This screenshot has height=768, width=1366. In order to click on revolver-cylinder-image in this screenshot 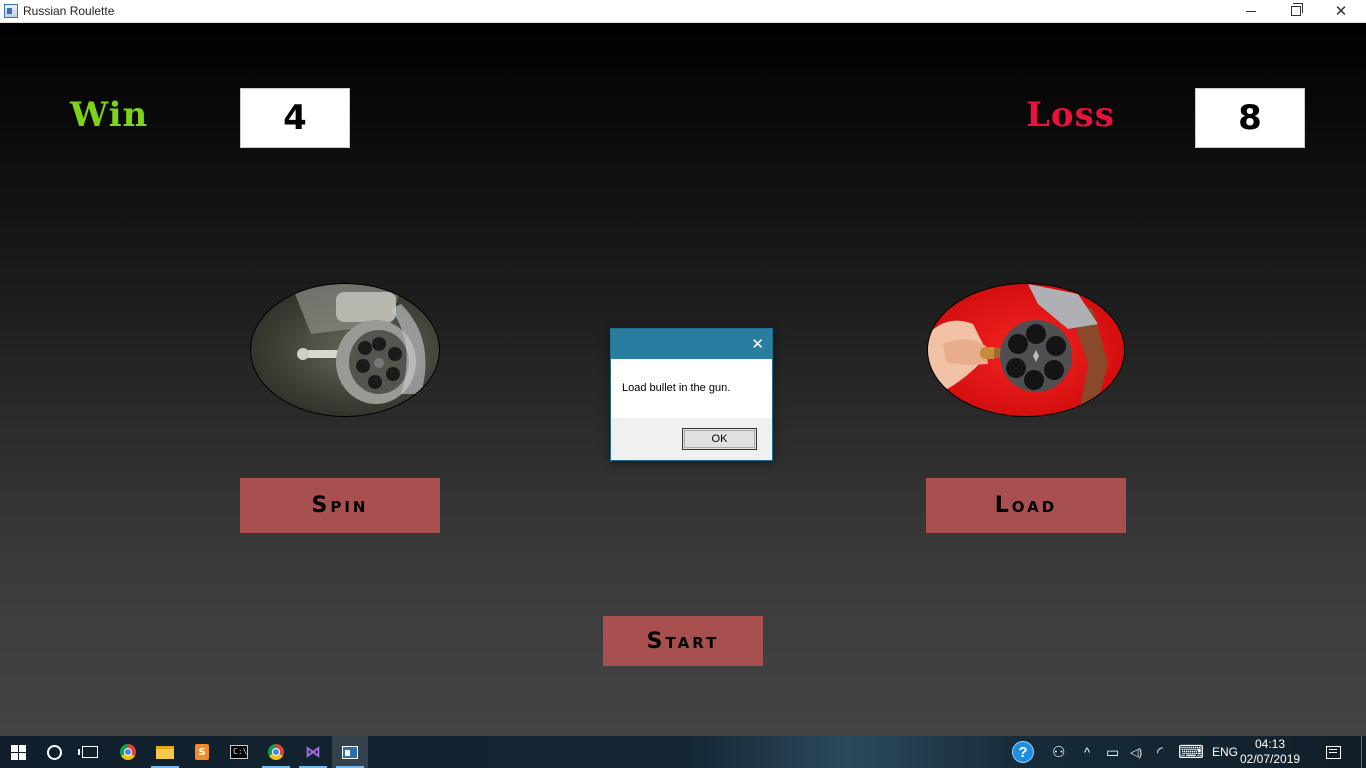, I will do `click(345, 350)`.